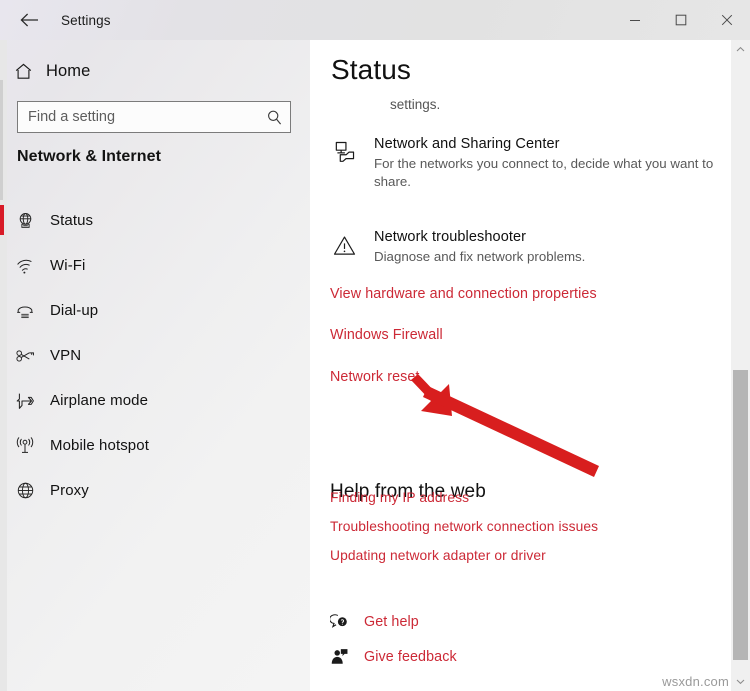 The image size is (750, 691). What do you see at coordinates (635, 20) in the screenshot?
I see `minimize-icon` at bounding box center [635, 20].